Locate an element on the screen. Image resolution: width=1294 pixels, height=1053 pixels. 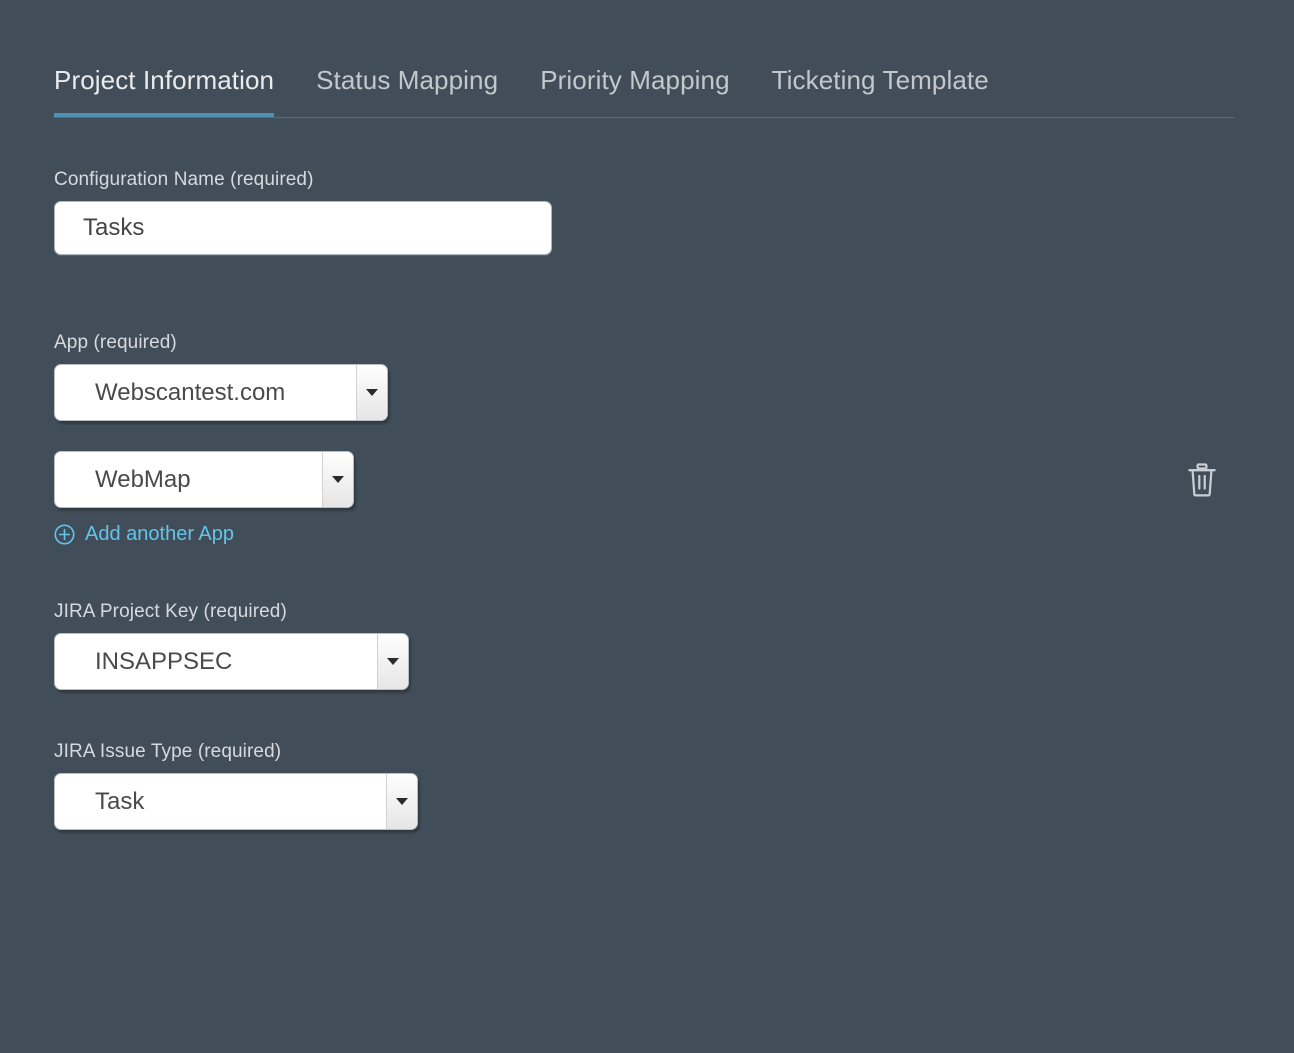
app-select-2: WebMap is located at coordinates (204, 479).